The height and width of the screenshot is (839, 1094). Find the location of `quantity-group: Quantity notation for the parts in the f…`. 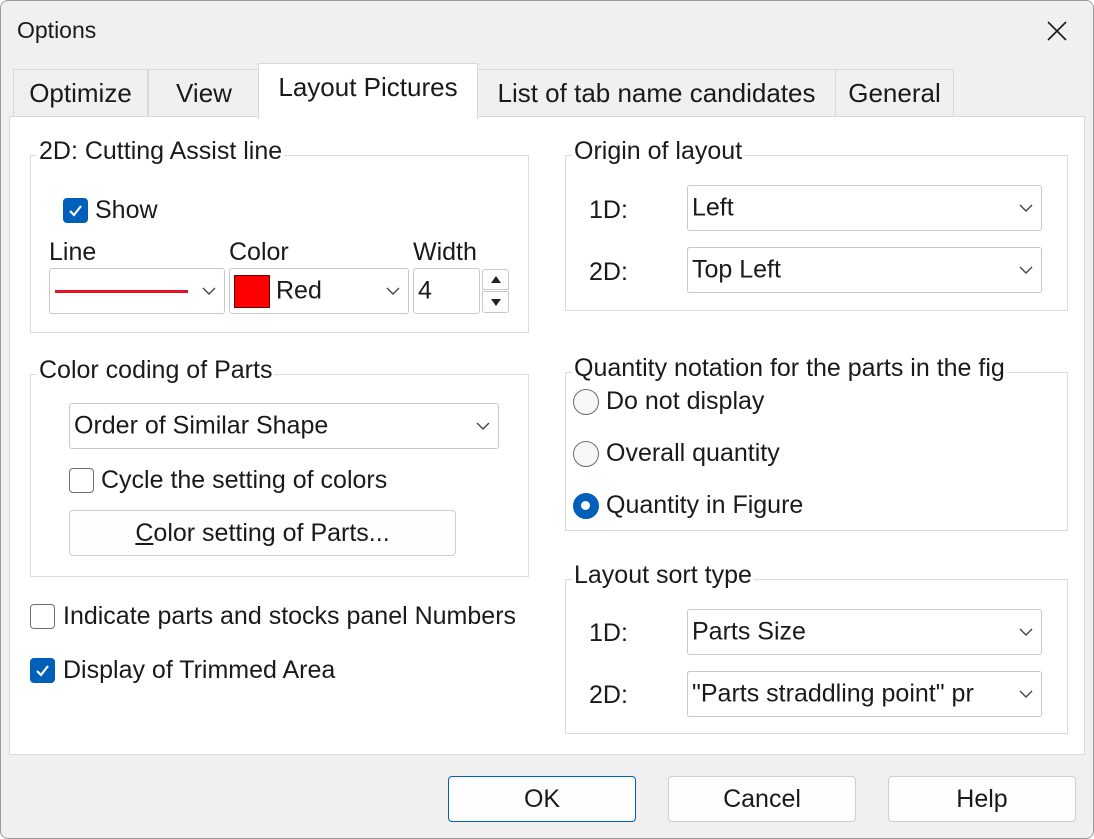

quantity-group: Quantity notation for the parts in the f… is located at coordinates (816, 442).